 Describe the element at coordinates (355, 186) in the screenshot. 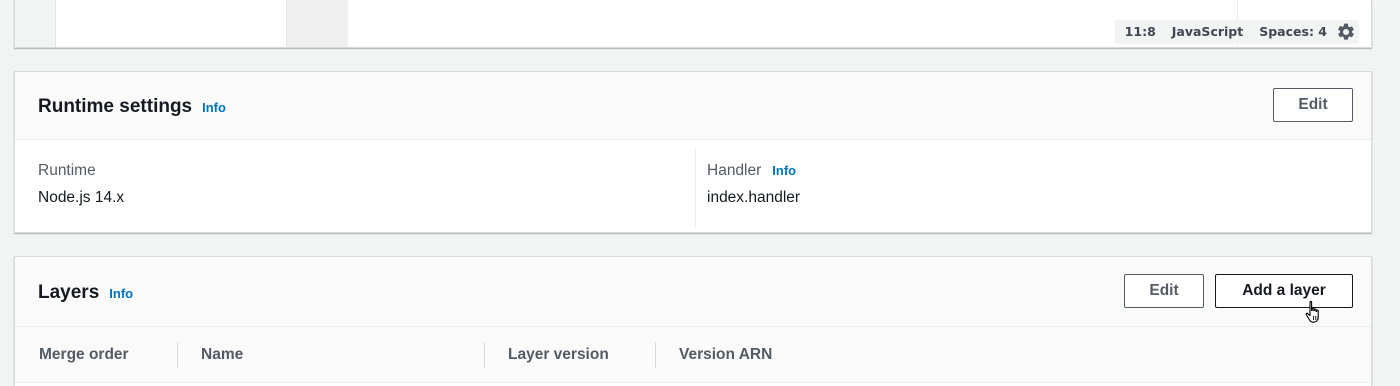

I see `runtime-field: Runtime Node.js 14.x` at that location.